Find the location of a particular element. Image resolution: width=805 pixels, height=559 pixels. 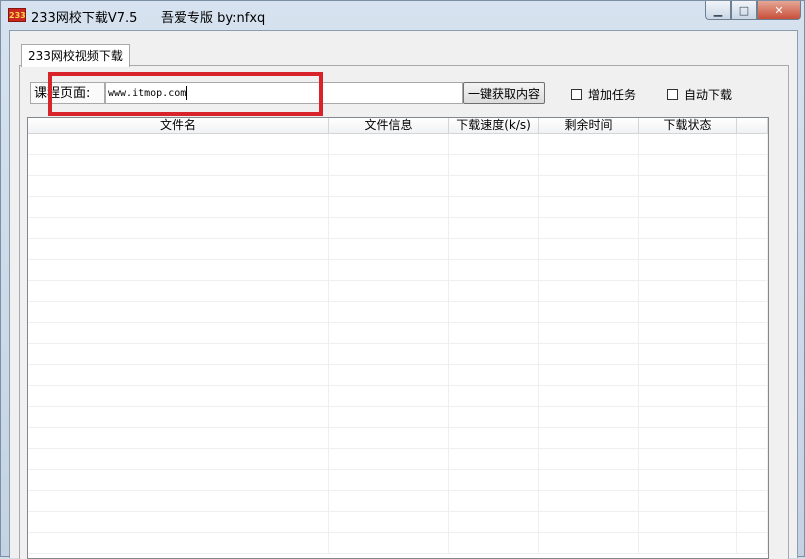

column-header-filename: 文件名 is located at coordinates (178, 125).